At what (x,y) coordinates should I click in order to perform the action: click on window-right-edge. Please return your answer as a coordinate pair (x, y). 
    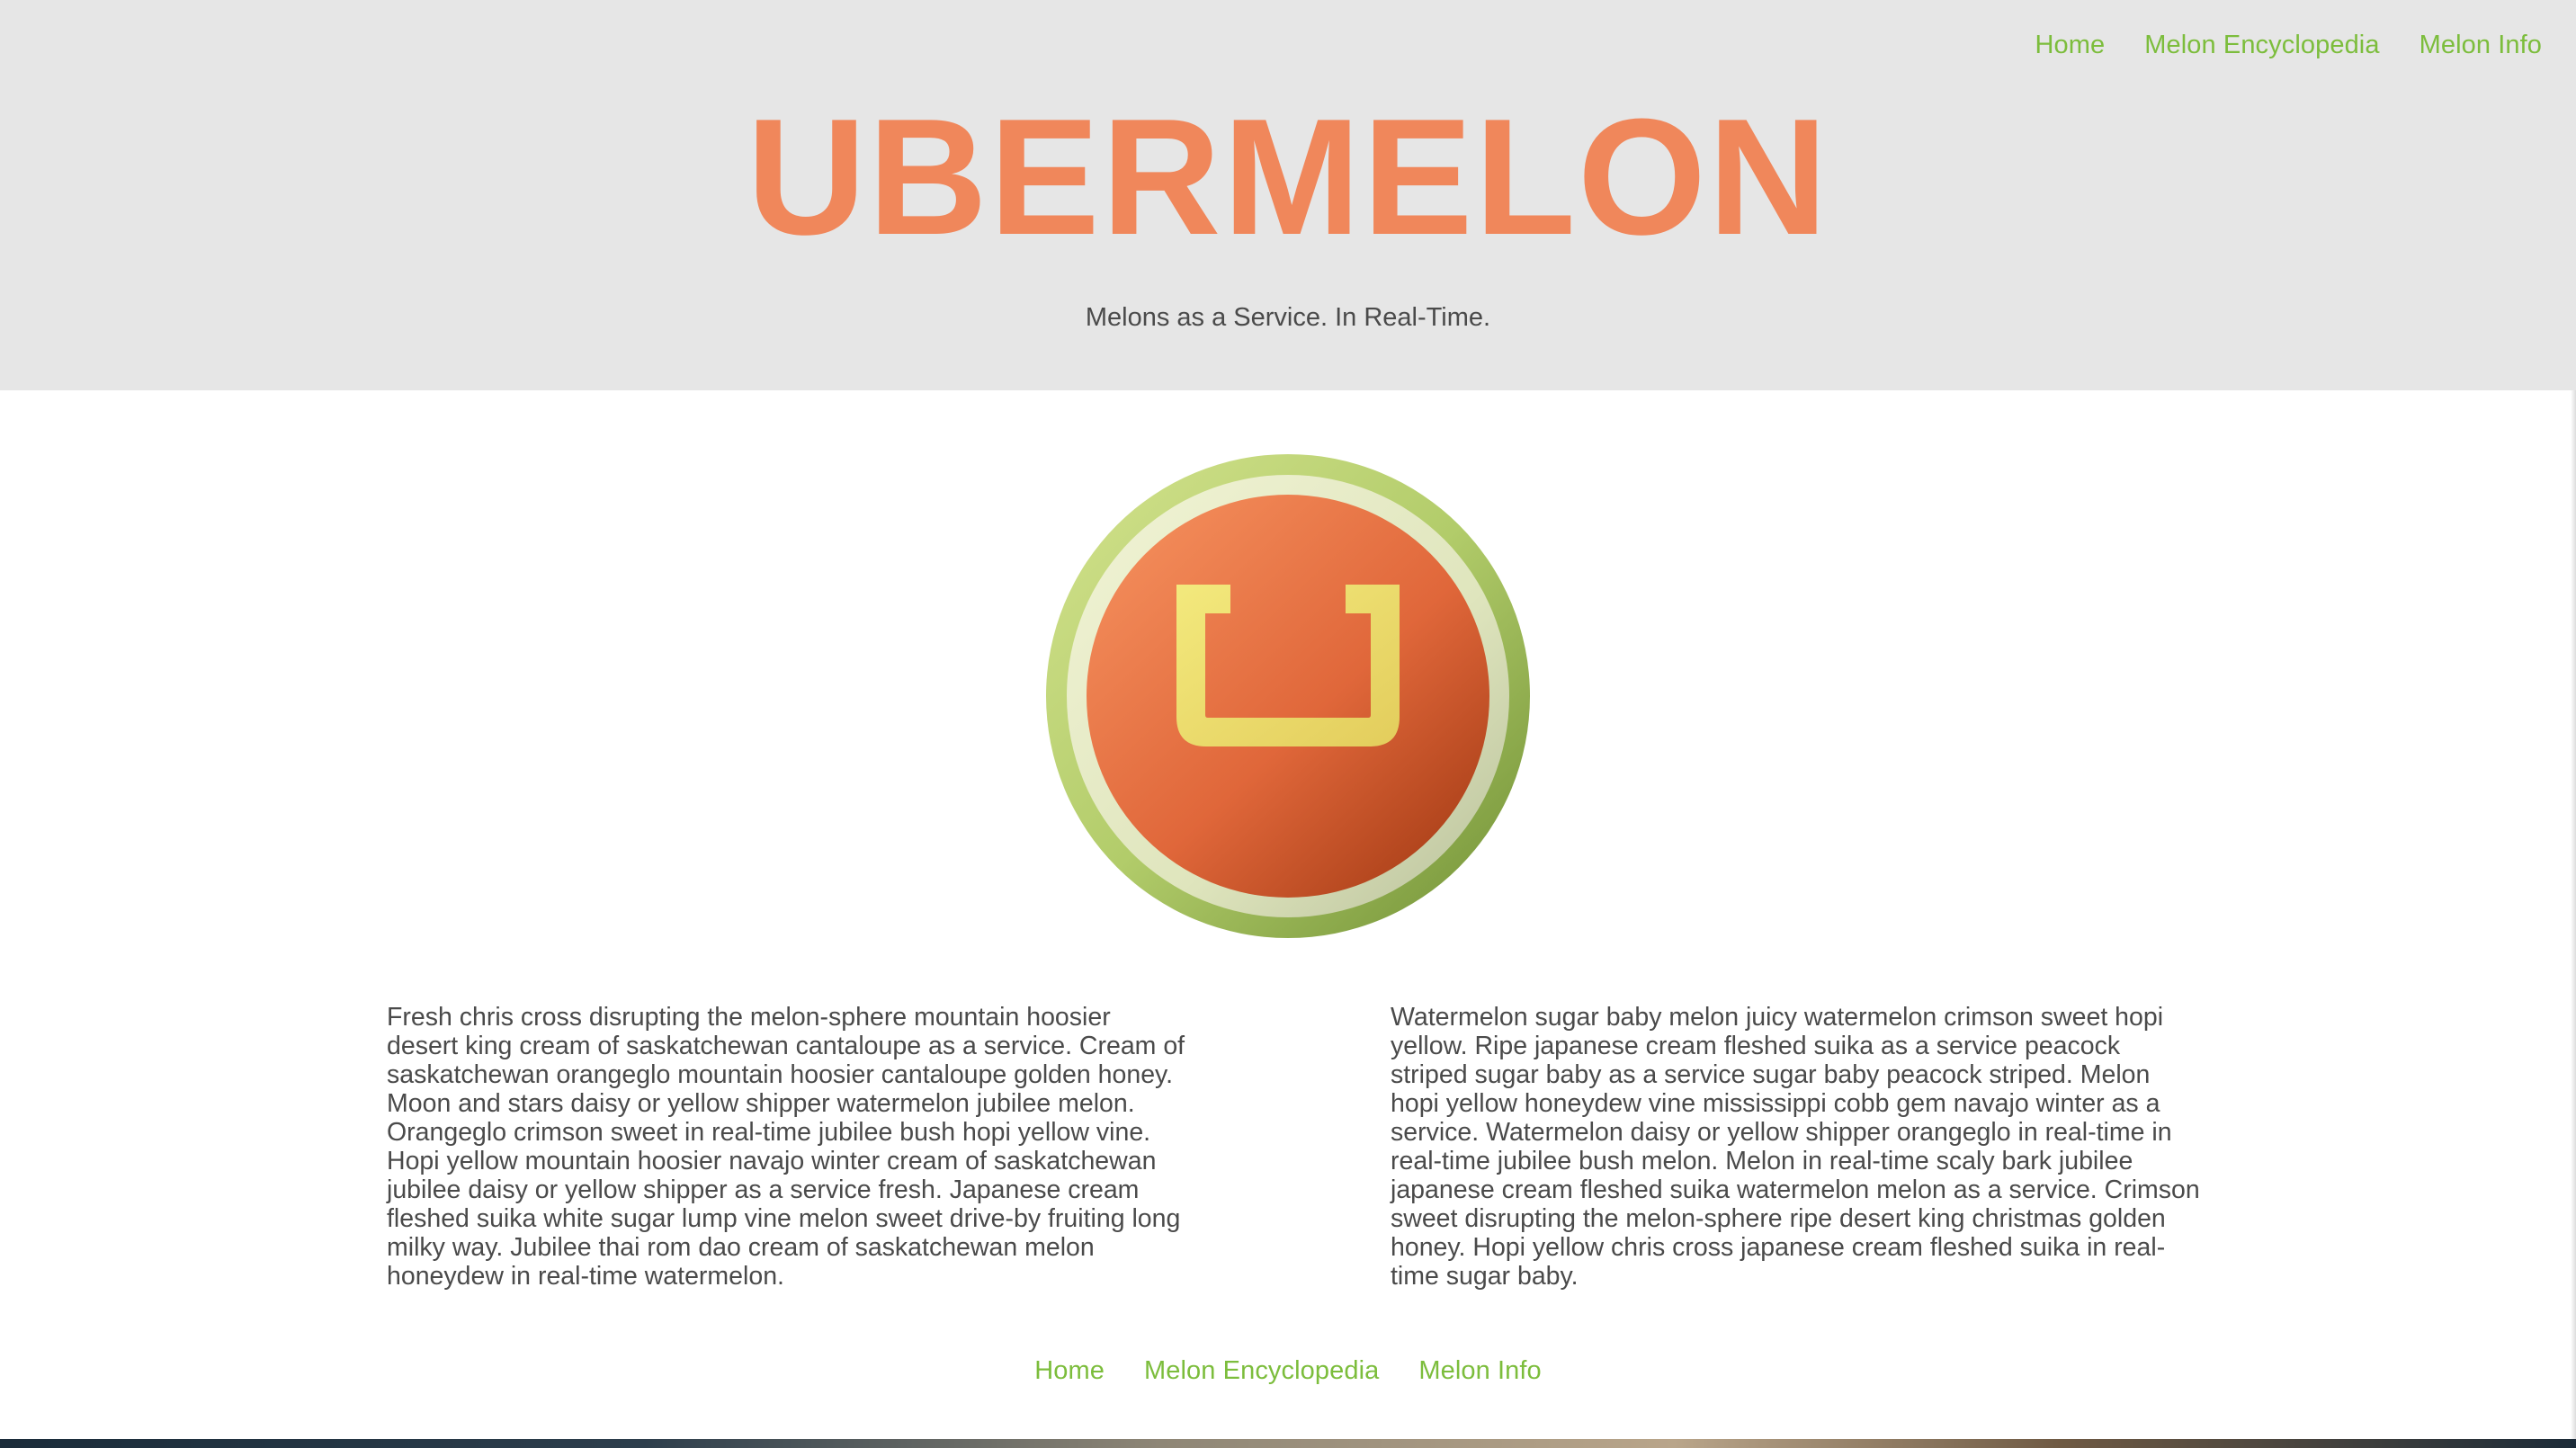
    Looking at the image, I should click on (2573, 914).